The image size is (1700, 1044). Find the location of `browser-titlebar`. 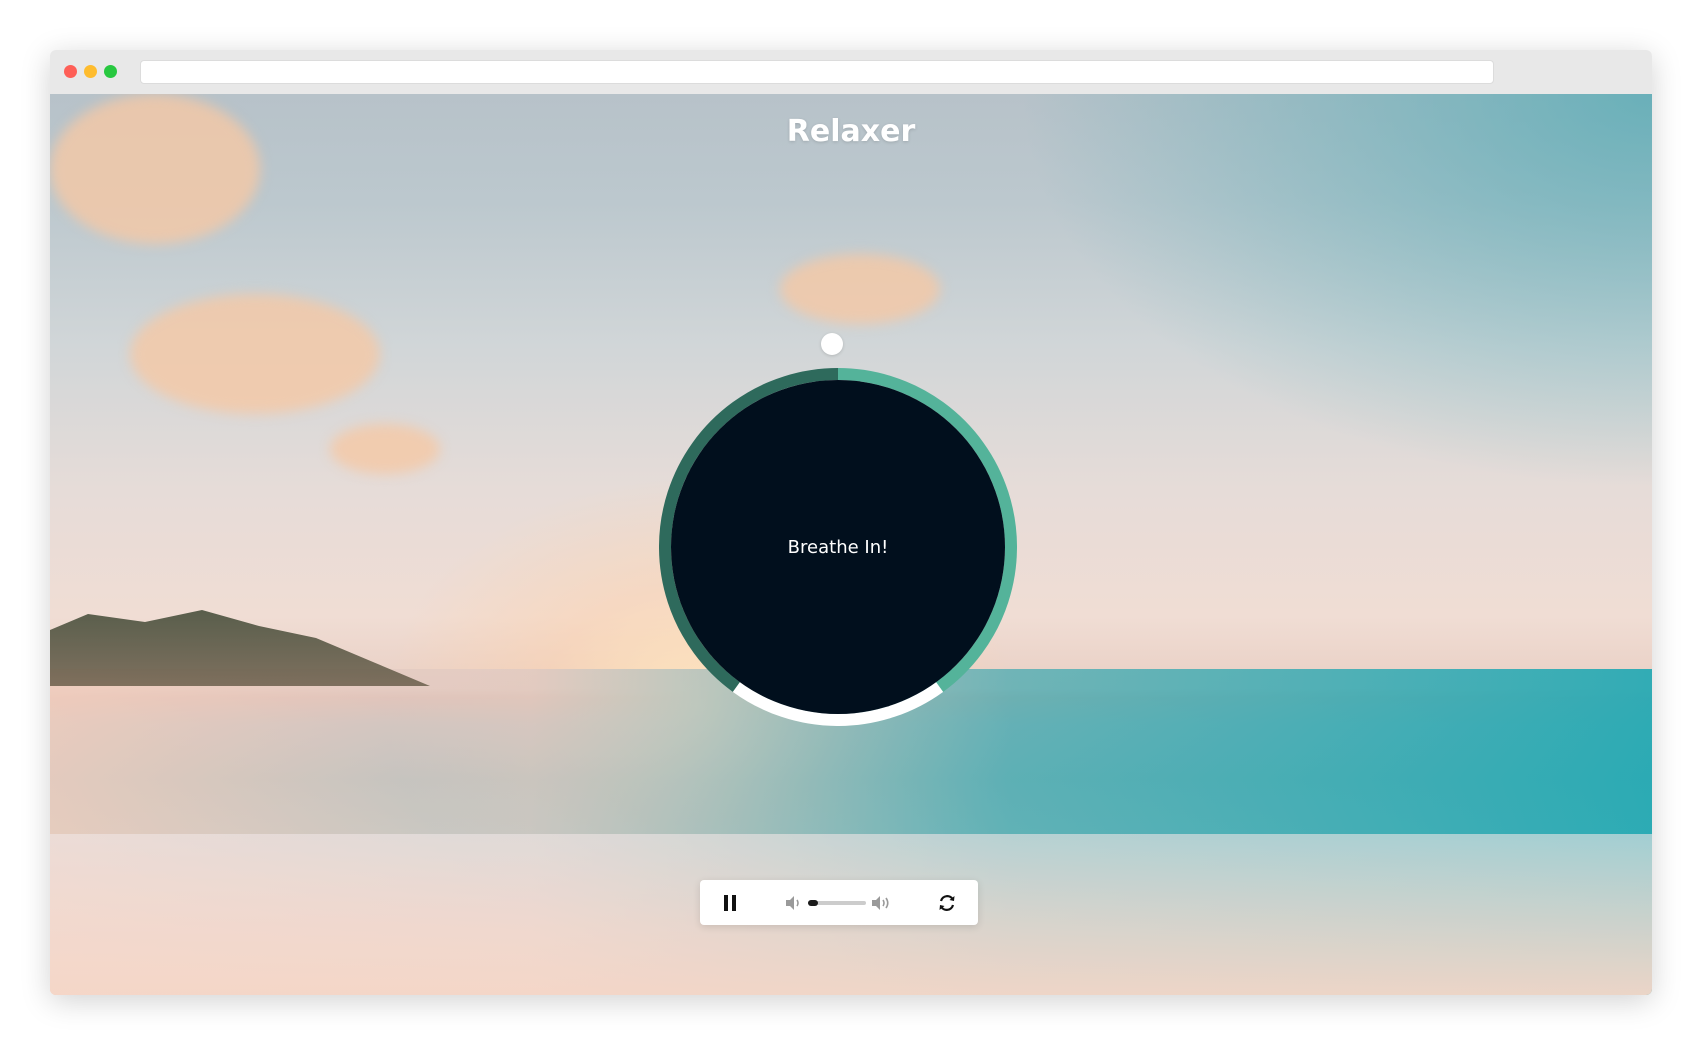

browser-titlebar is located at coordinates (851, 72).